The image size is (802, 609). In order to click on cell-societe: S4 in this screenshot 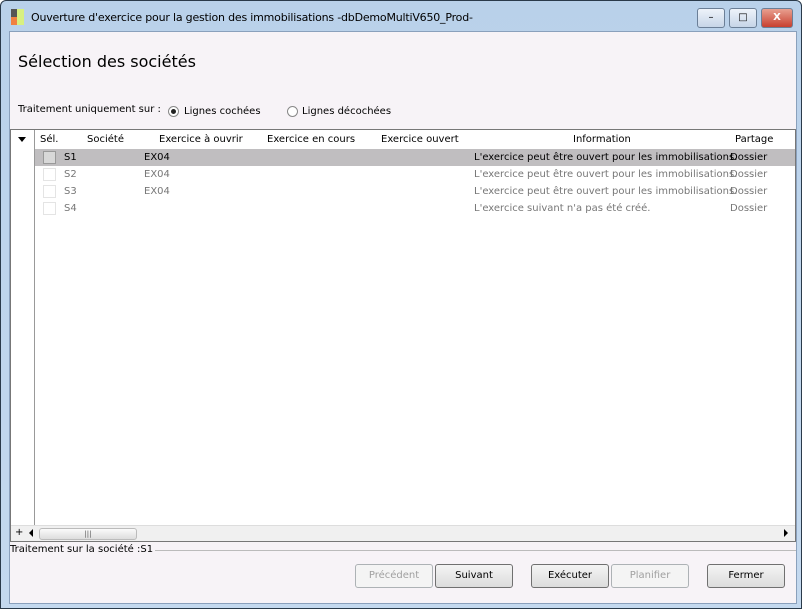, I will do `click(70, 208)`.